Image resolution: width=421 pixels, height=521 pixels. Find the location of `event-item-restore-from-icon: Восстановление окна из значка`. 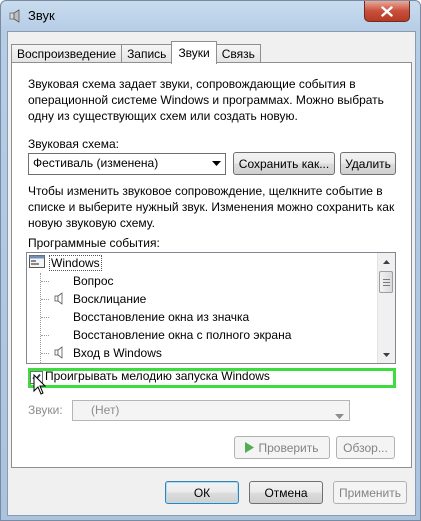

event-item-restore-from-icon: Восстановление окна из значка is located at coordinates (161, 317).